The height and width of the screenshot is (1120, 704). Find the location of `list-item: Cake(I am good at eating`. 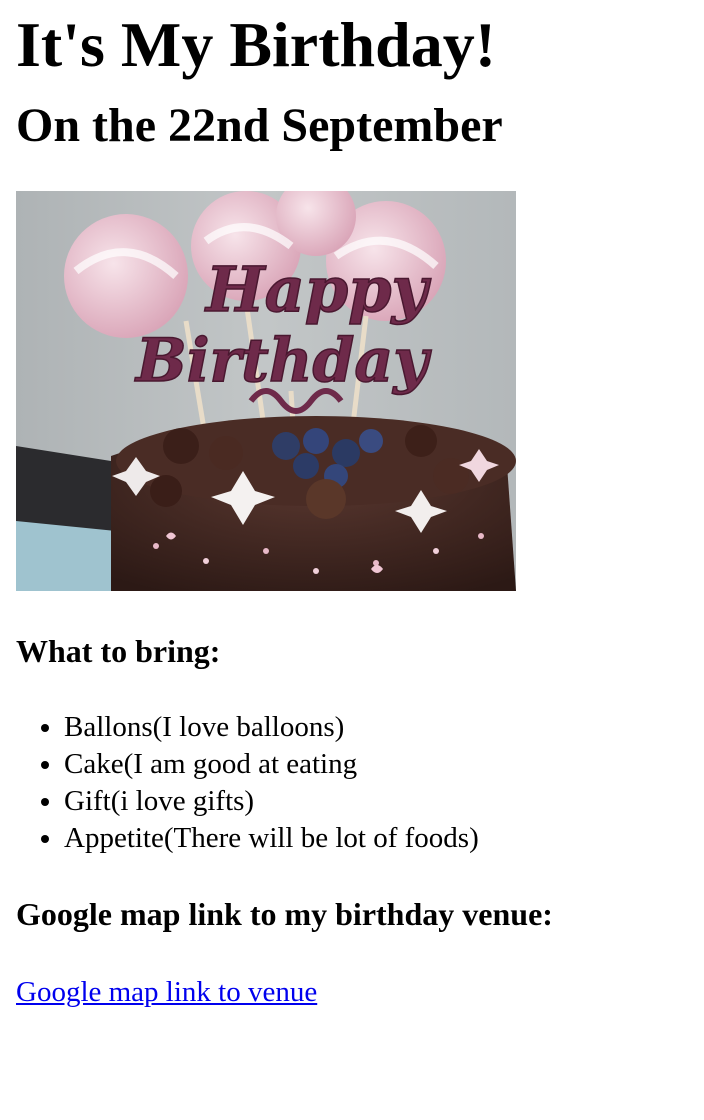

list-item: Cake(I am good at eating is located at coordinates (384, 764).